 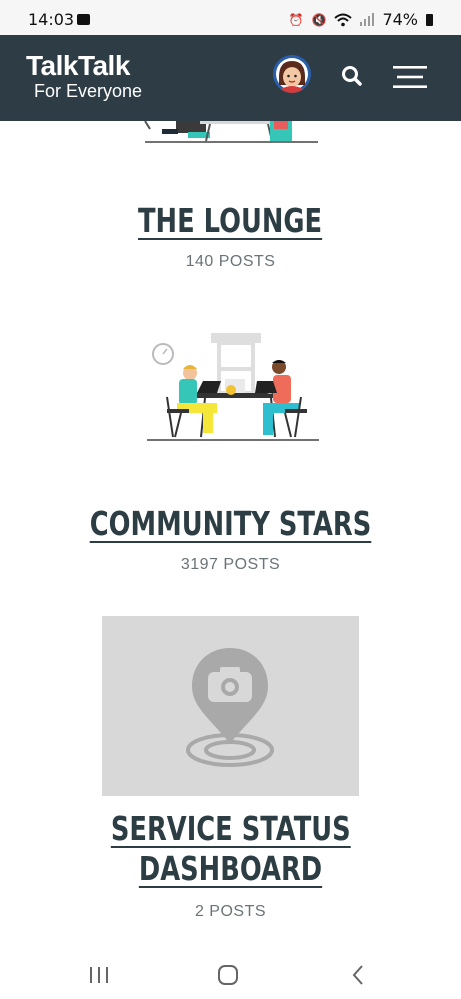 I want to click on logo-sub-text: For Everyone, so click(x=88, y=91).